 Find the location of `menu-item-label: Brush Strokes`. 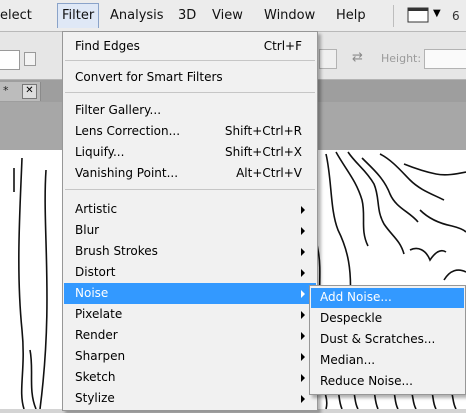

menu-item-label: Brush Strokes is located at coordinates (116, 251).